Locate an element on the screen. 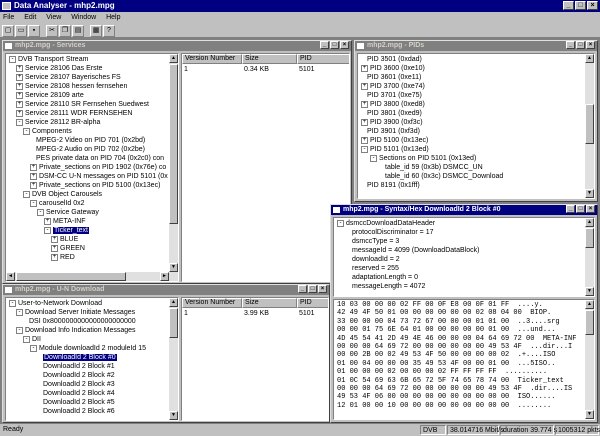 The height and width of the screenshot is (436, 600). tree-item: + Private_sections on PID 5100 (0x13ec) is located at coordinates (95, 185).